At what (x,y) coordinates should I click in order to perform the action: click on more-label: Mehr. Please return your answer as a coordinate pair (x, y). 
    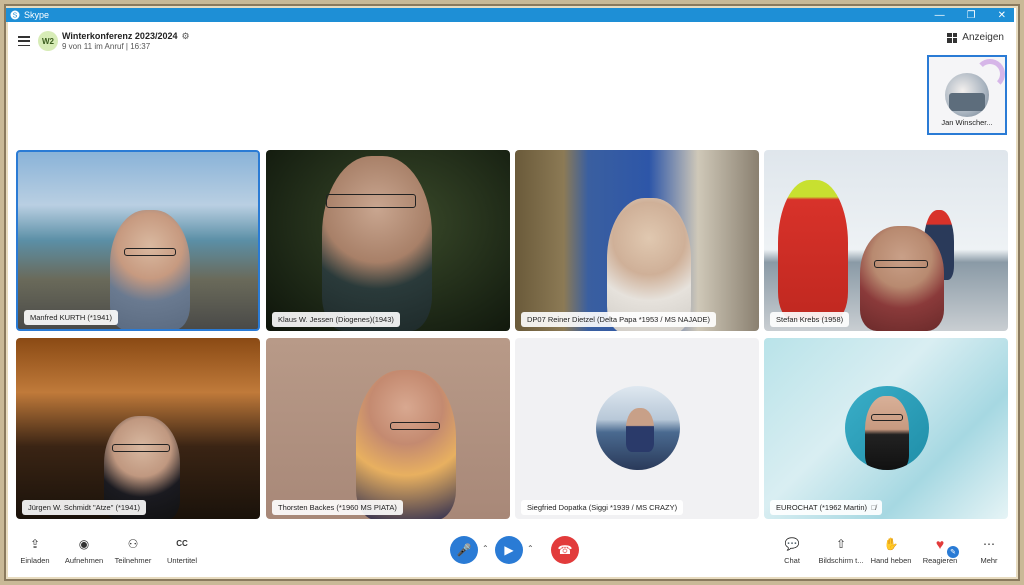
    Looking at the image, I should click on (989, 560).